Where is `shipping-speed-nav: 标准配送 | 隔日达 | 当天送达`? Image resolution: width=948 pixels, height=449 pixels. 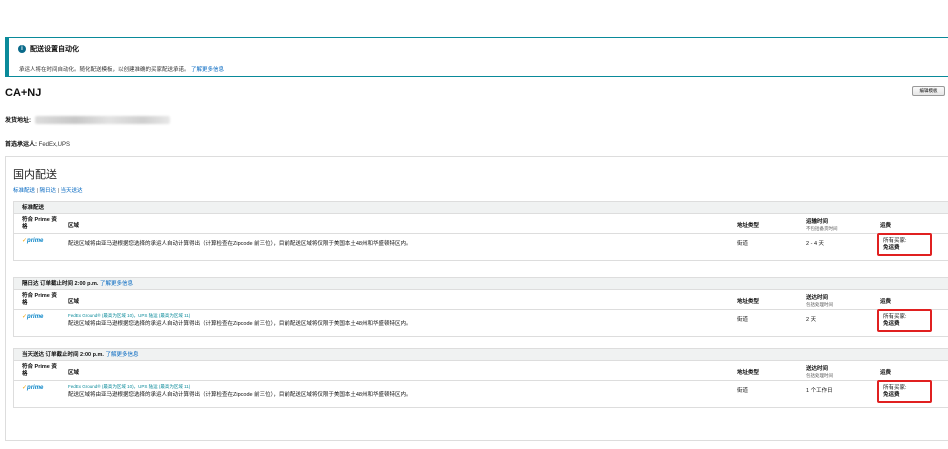
shipping-speed-nav: 标准配送 | 隔日达 | 当天送达 is located at coordinates (48, 191).